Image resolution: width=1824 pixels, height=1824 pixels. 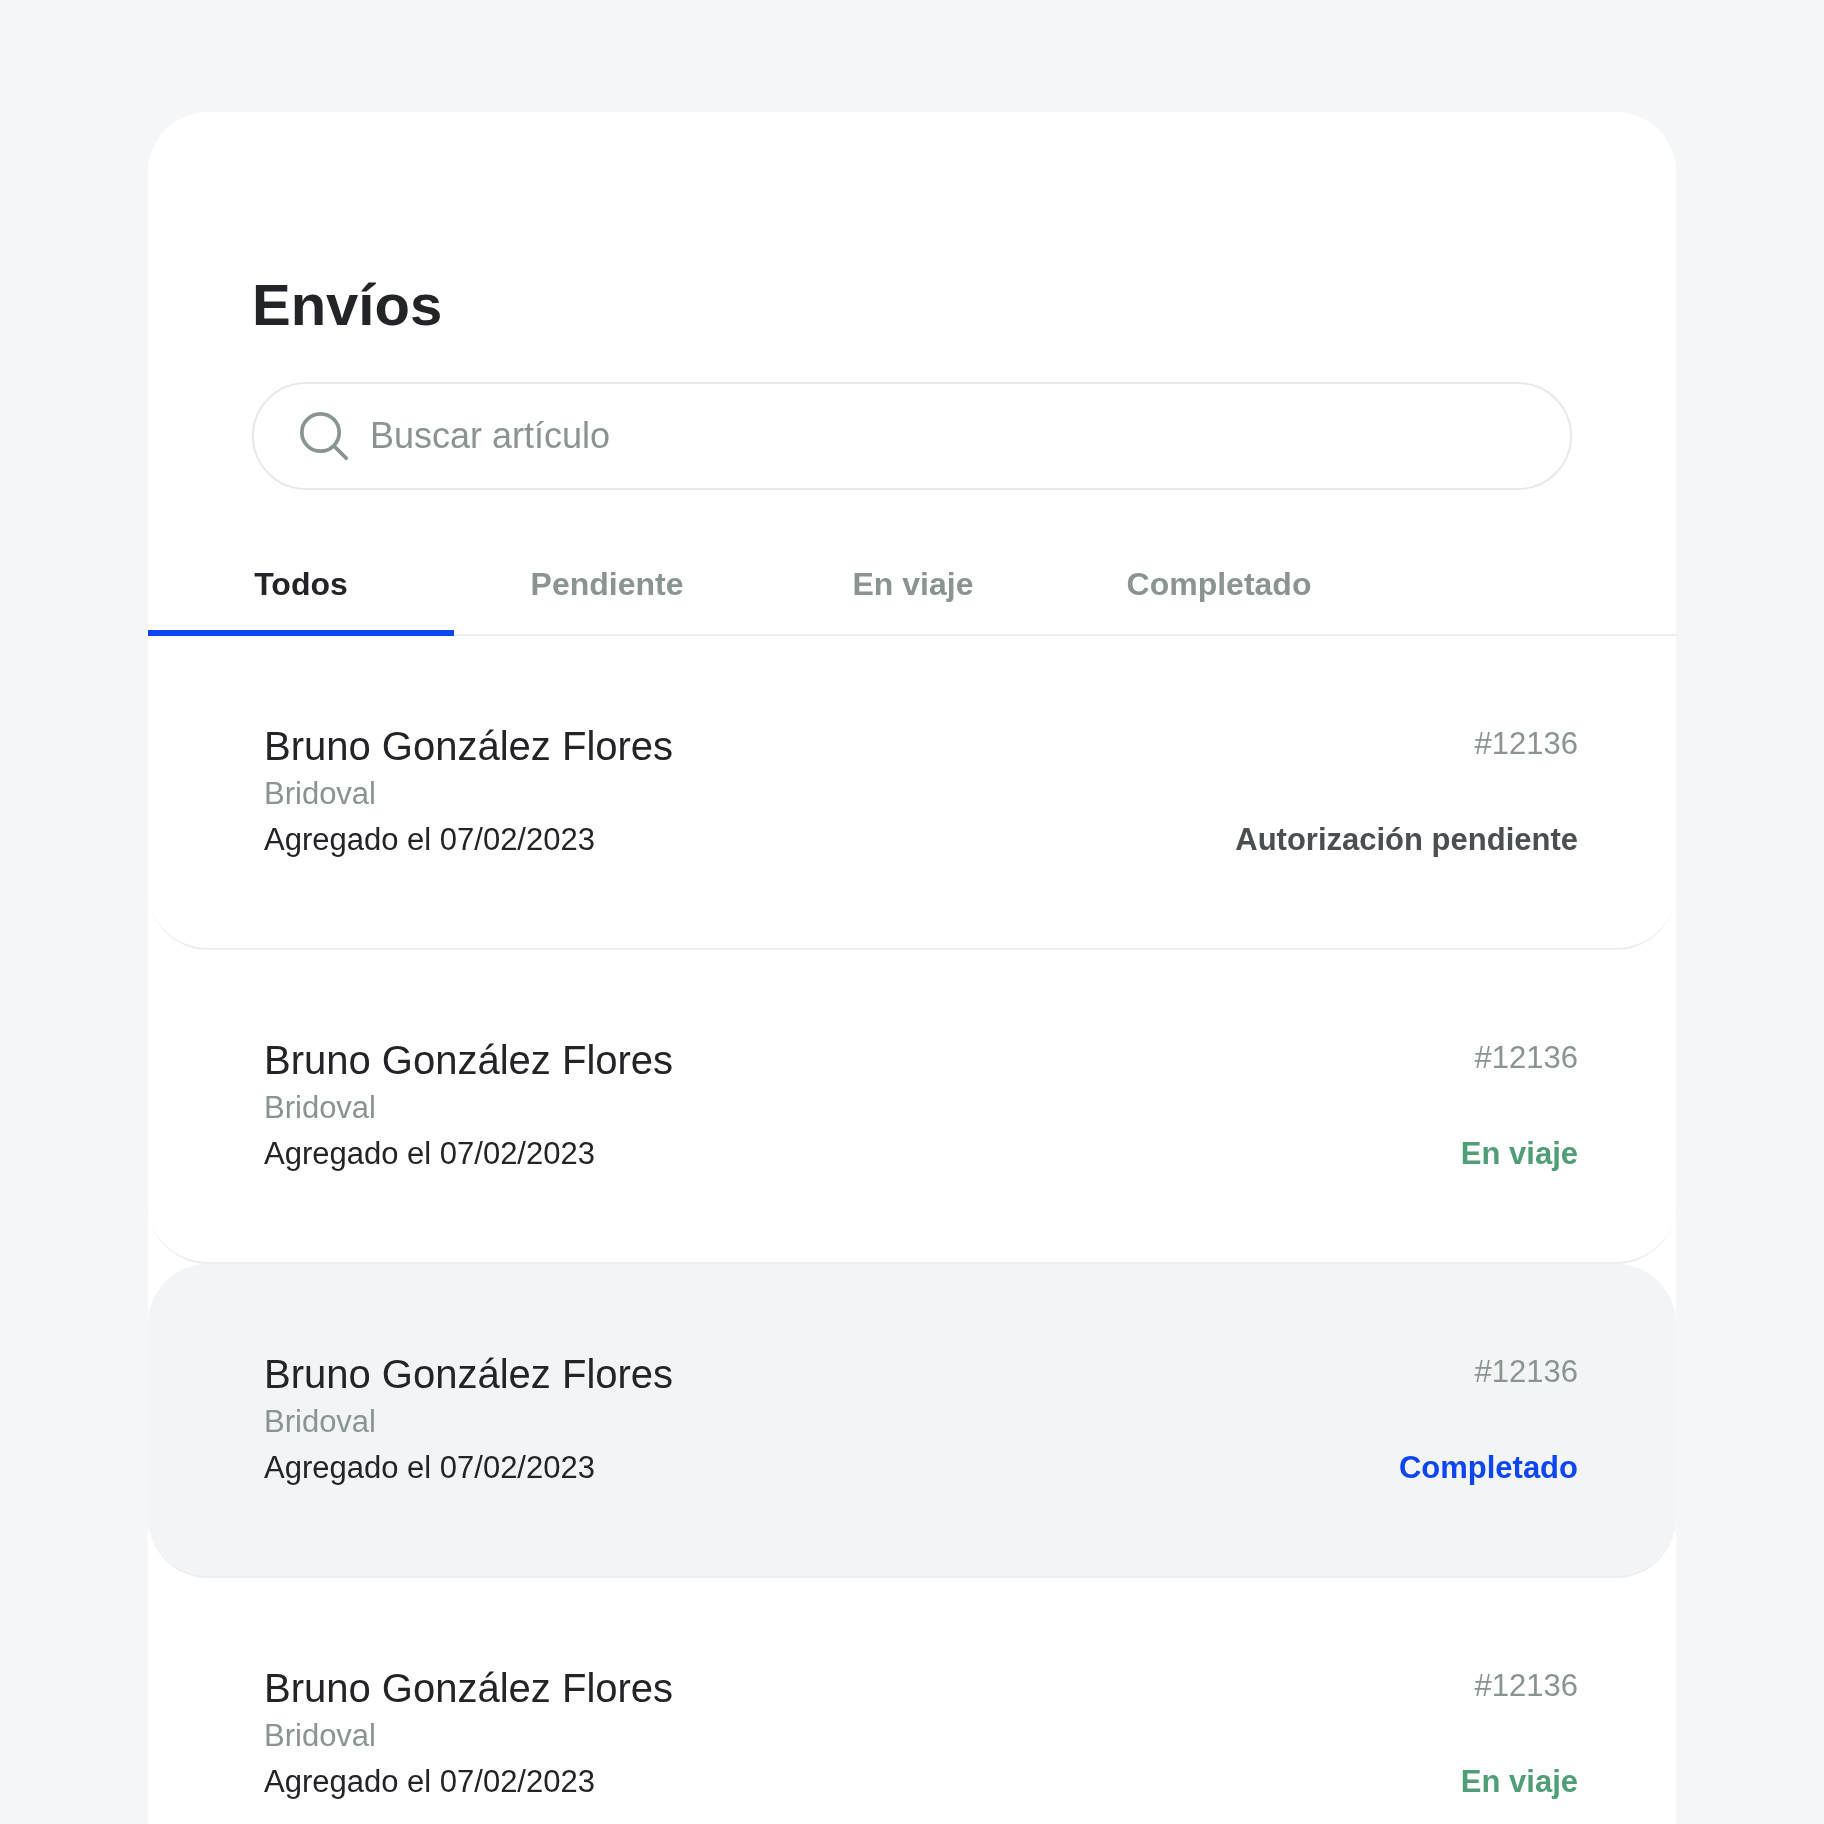 What do you see at coordinates (912, 1421) in the screenshot?
I see `shipment-row: Bruno González Flores Bridoval Agregado el 07/02/2023 #12136 Completado` at bounding box center [912, 1421].